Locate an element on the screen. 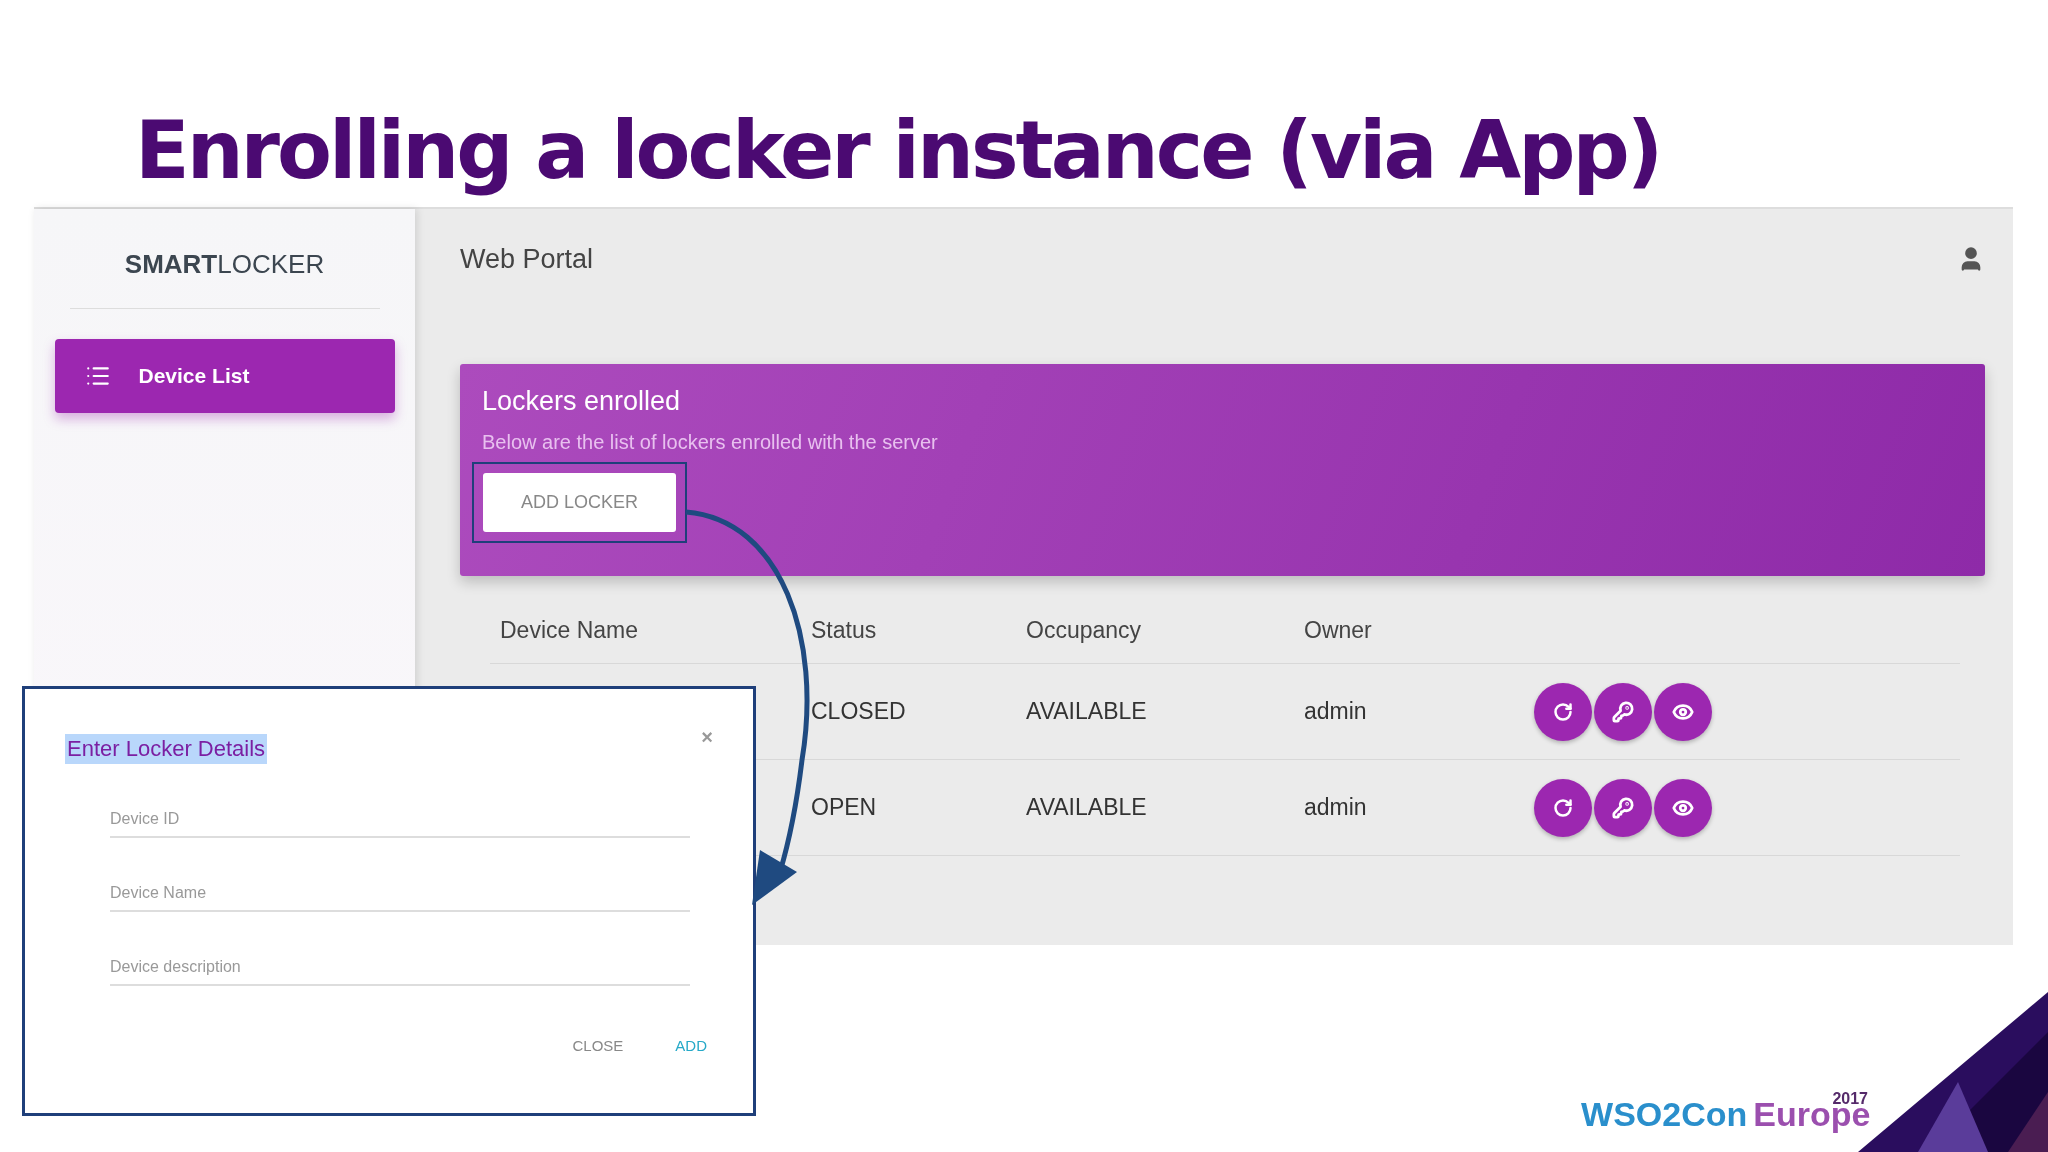  close-icon: × is located at coordinates (707, 737).